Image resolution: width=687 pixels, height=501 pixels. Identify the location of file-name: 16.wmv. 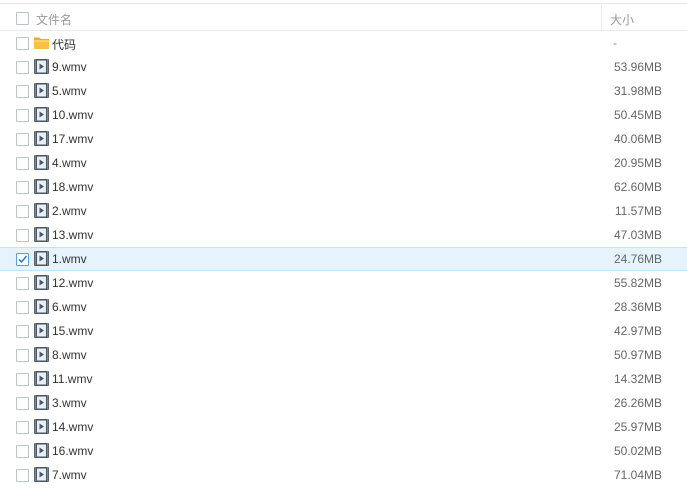
(72, 451).